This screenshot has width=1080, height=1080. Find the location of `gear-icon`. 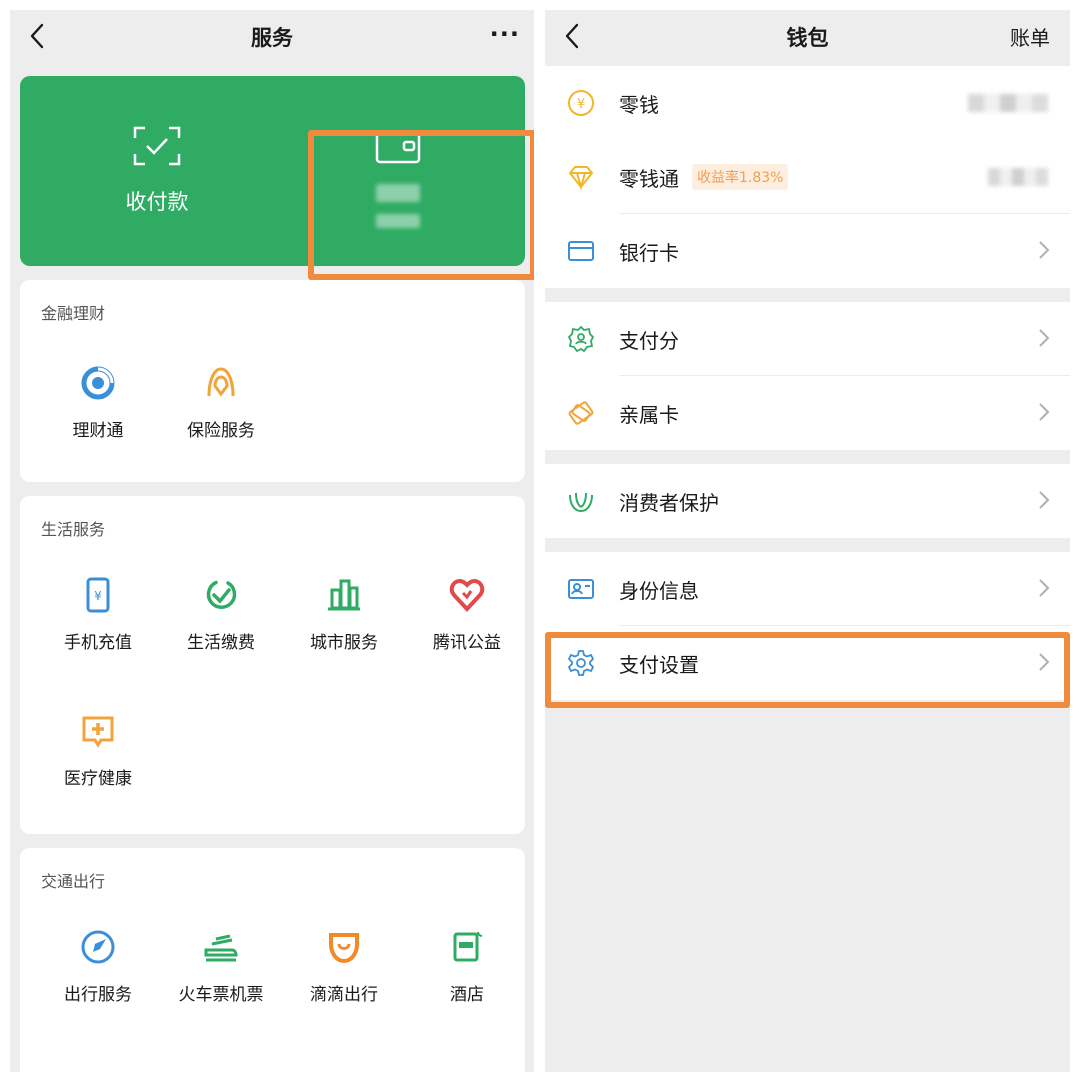

gear-icon is located at coordinates (581, 663).